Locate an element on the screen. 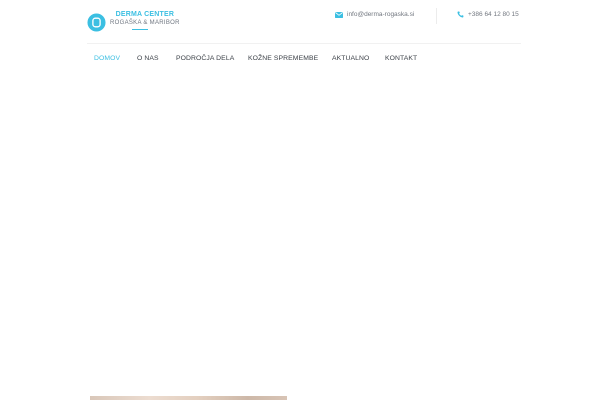 The image size is (600, 400). envelope-icon is located at coordinates (339, 14).